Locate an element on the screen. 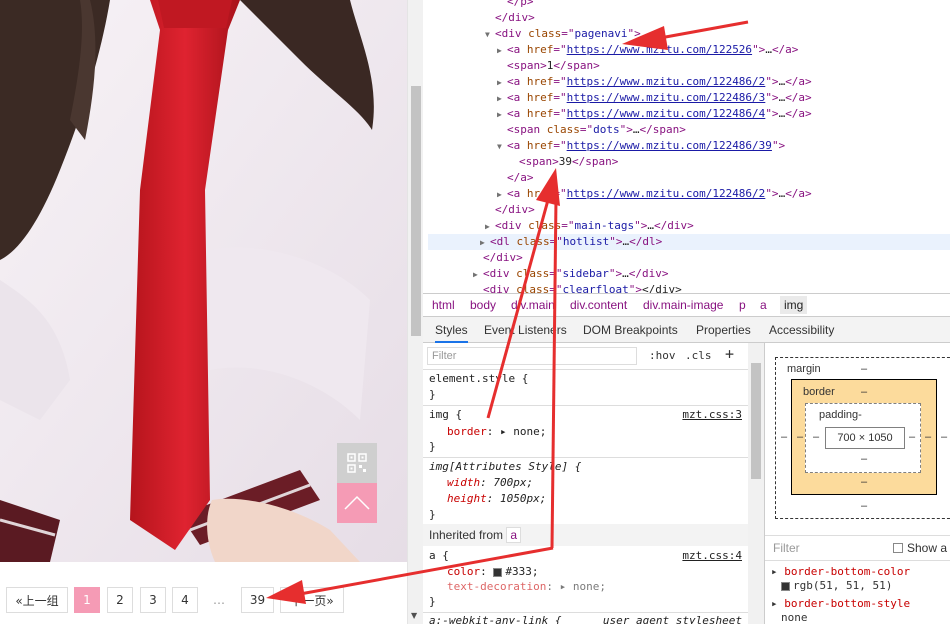  tab-dom-breakpoints: DOM Breakpoints is located at coordinates (630, 330).